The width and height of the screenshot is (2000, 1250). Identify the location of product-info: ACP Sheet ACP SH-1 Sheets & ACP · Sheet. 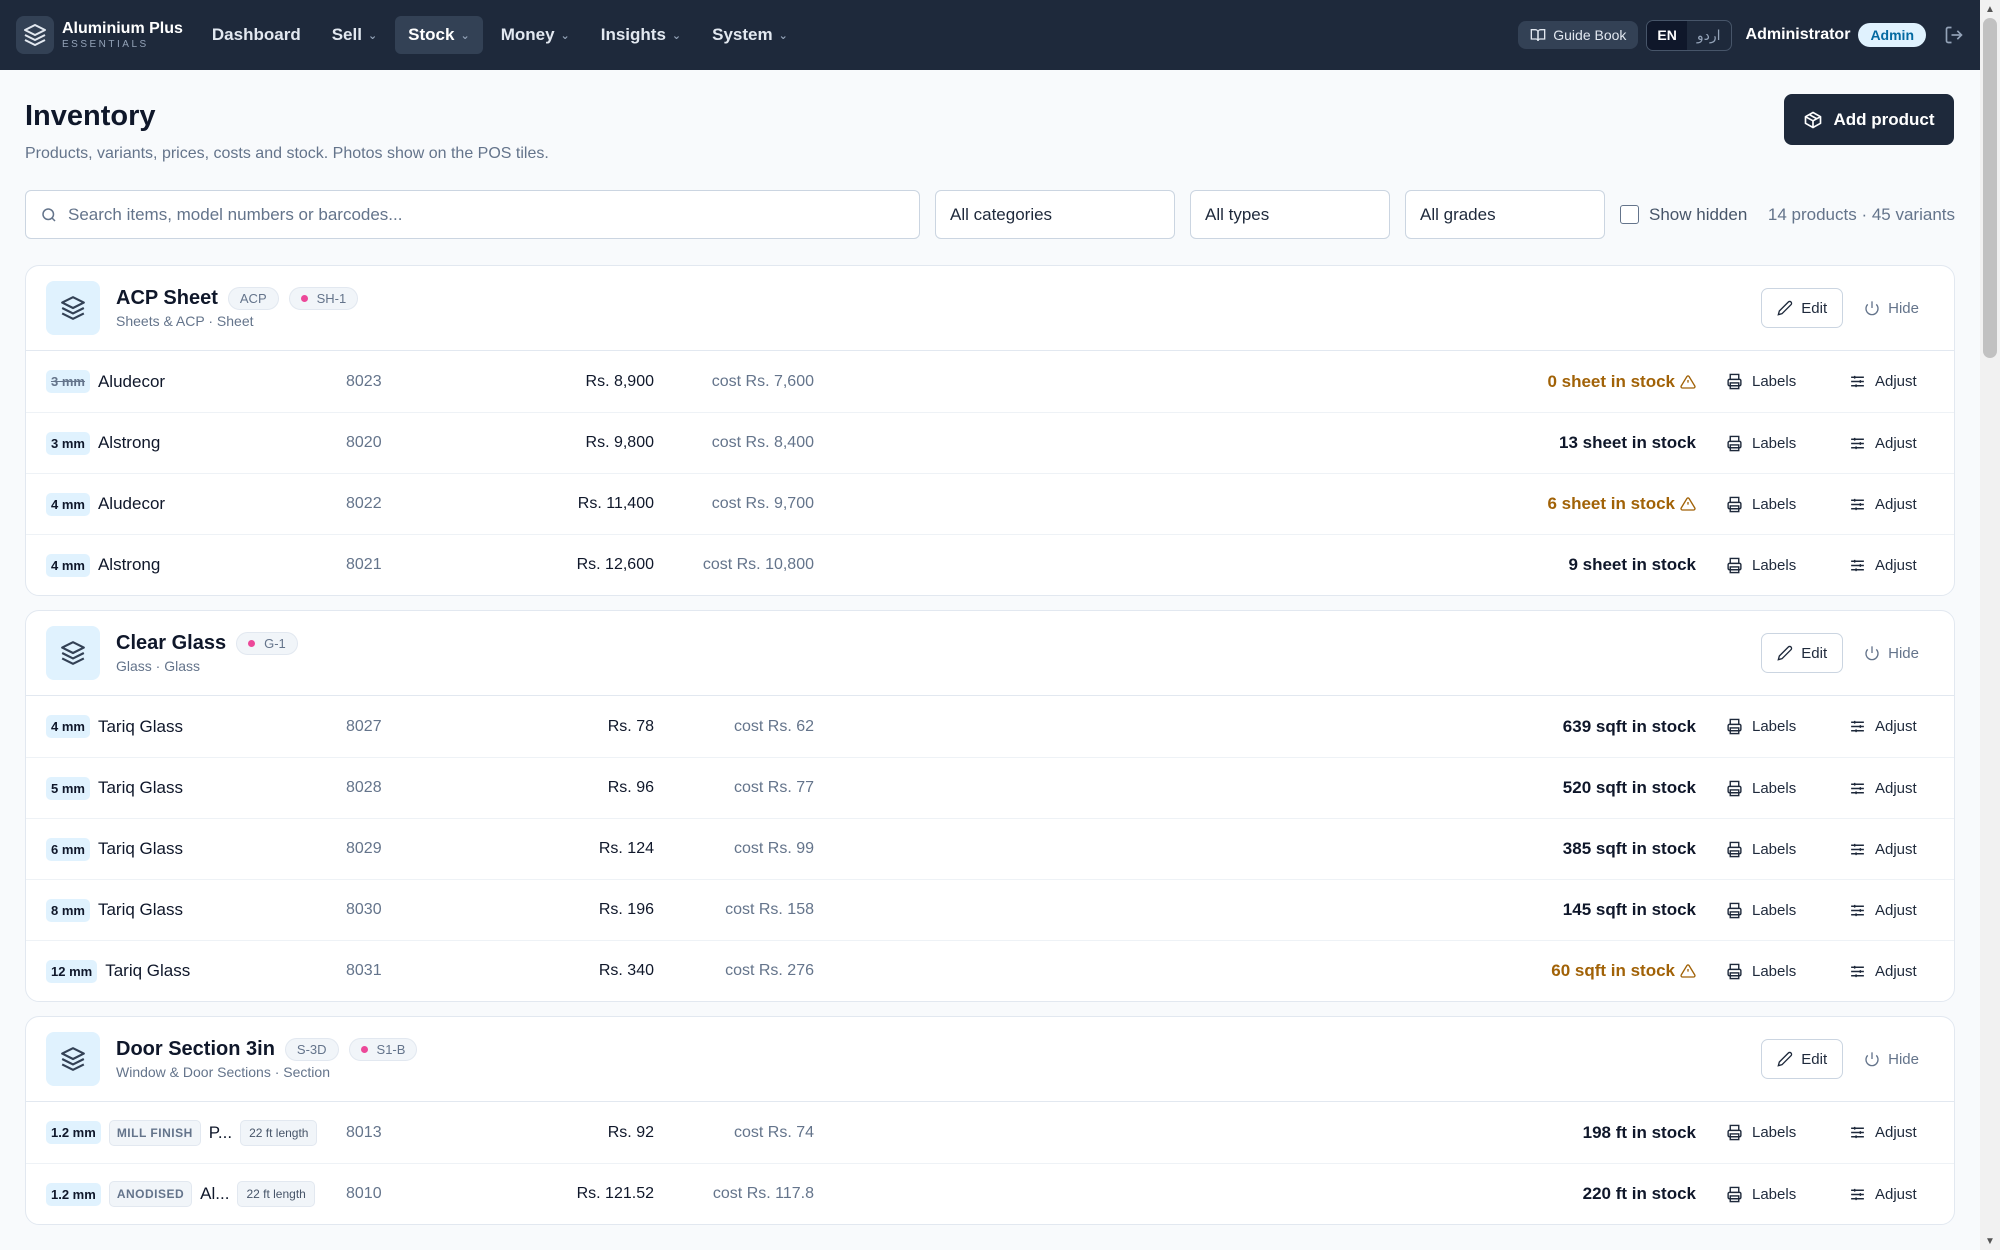
(237, 308).